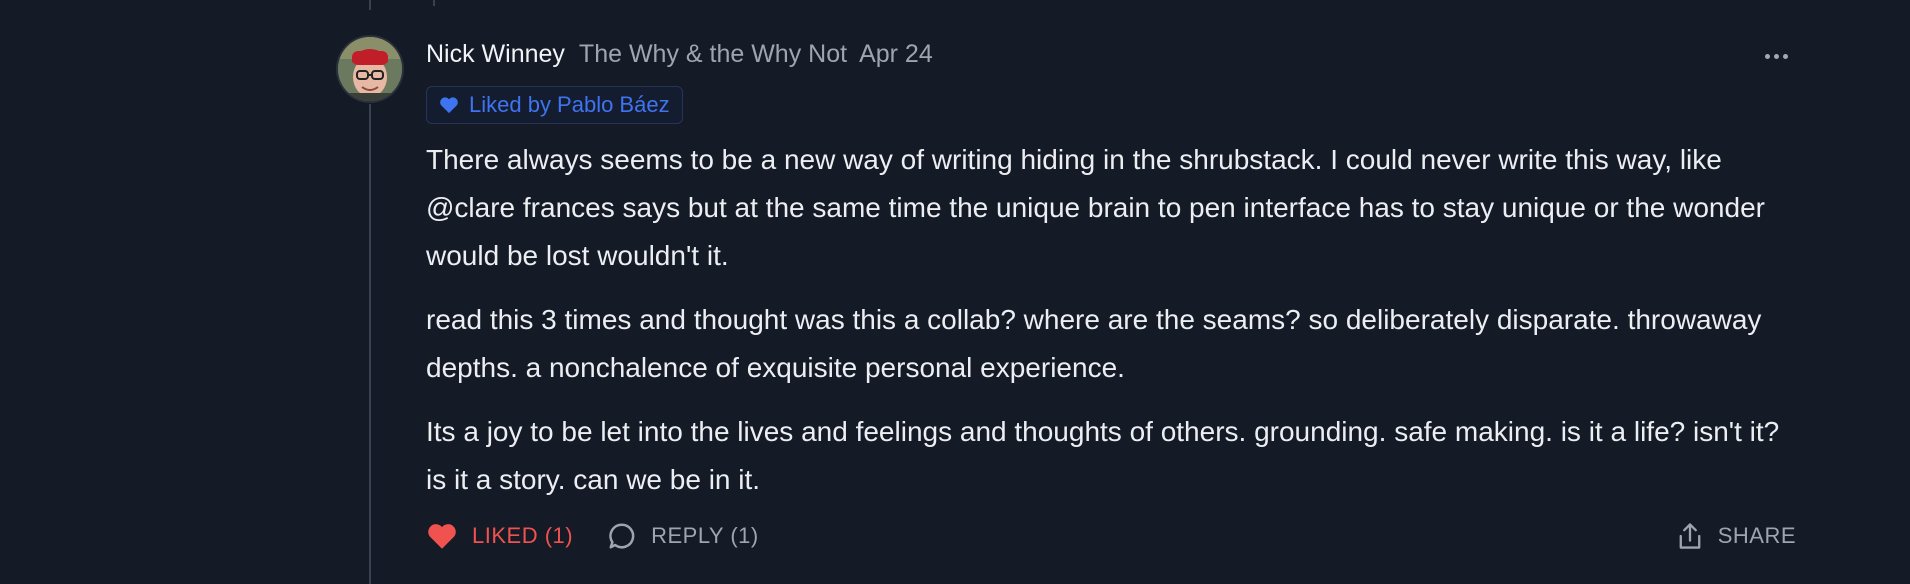  What do you see at coordinates (1756, 535) in the screenshot?
I see `share-label: SHARE` at bounding box center [1756, 535].